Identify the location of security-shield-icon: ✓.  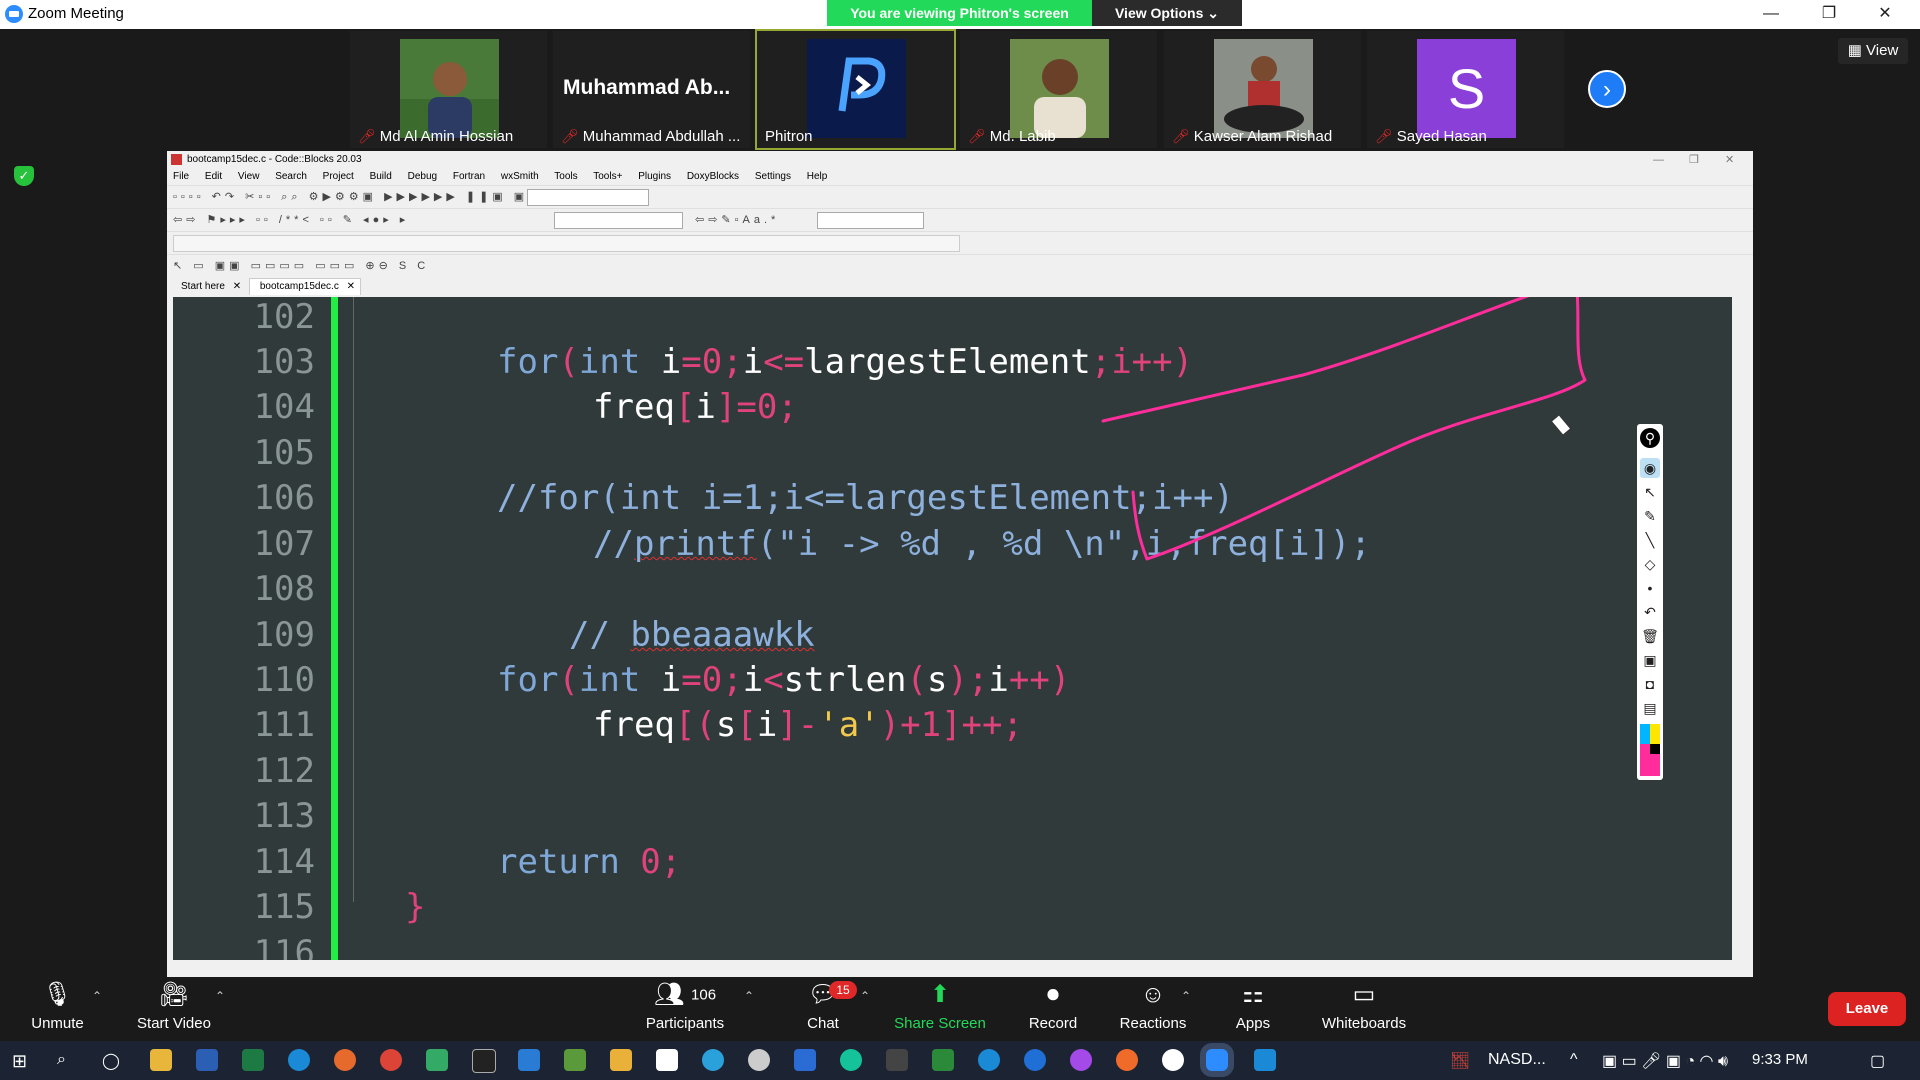
(24, 176).